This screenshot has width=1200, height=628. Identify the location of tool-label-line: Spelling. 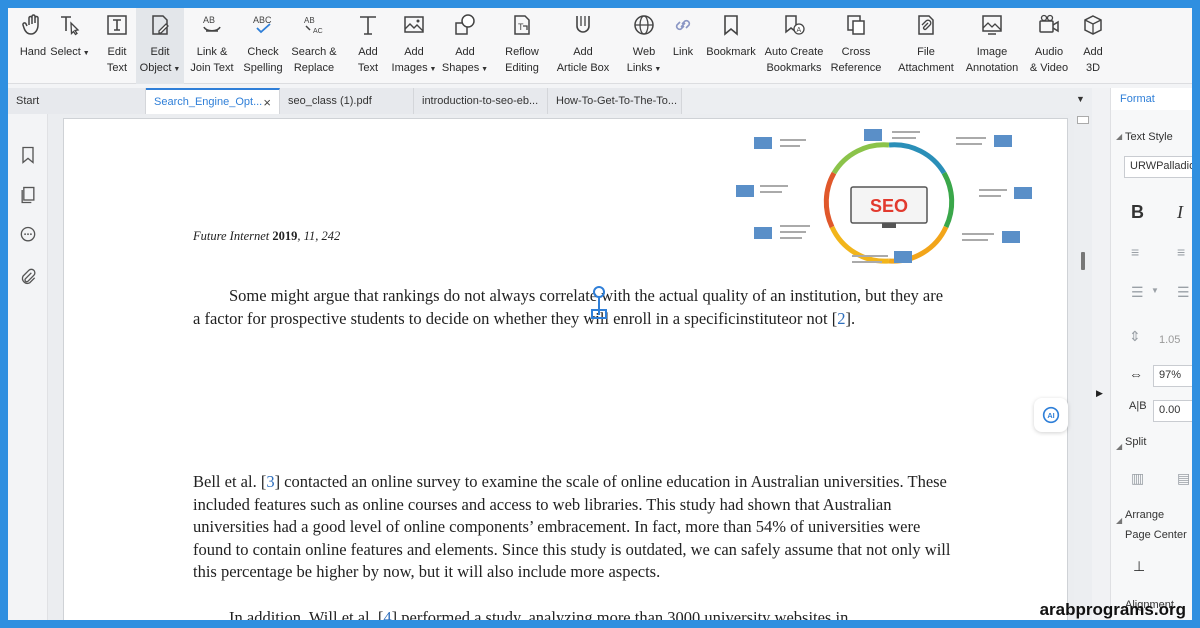
(263, 68).